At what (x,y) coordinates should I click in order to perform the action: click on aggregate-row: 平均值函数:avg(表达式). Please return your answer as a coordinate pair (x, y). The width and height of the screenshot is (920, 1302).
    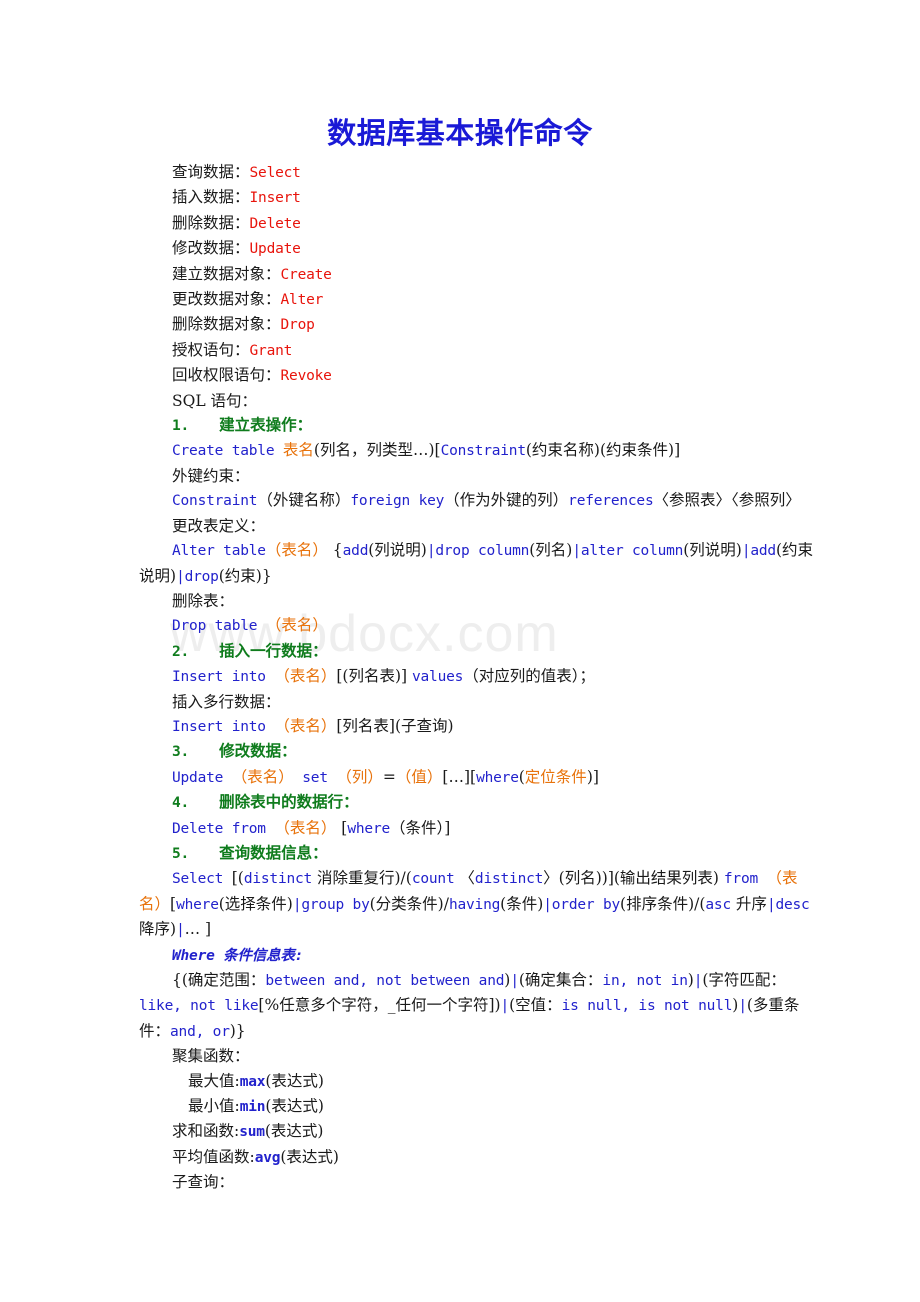
    Looking at the image, I should click on (255, 1156).